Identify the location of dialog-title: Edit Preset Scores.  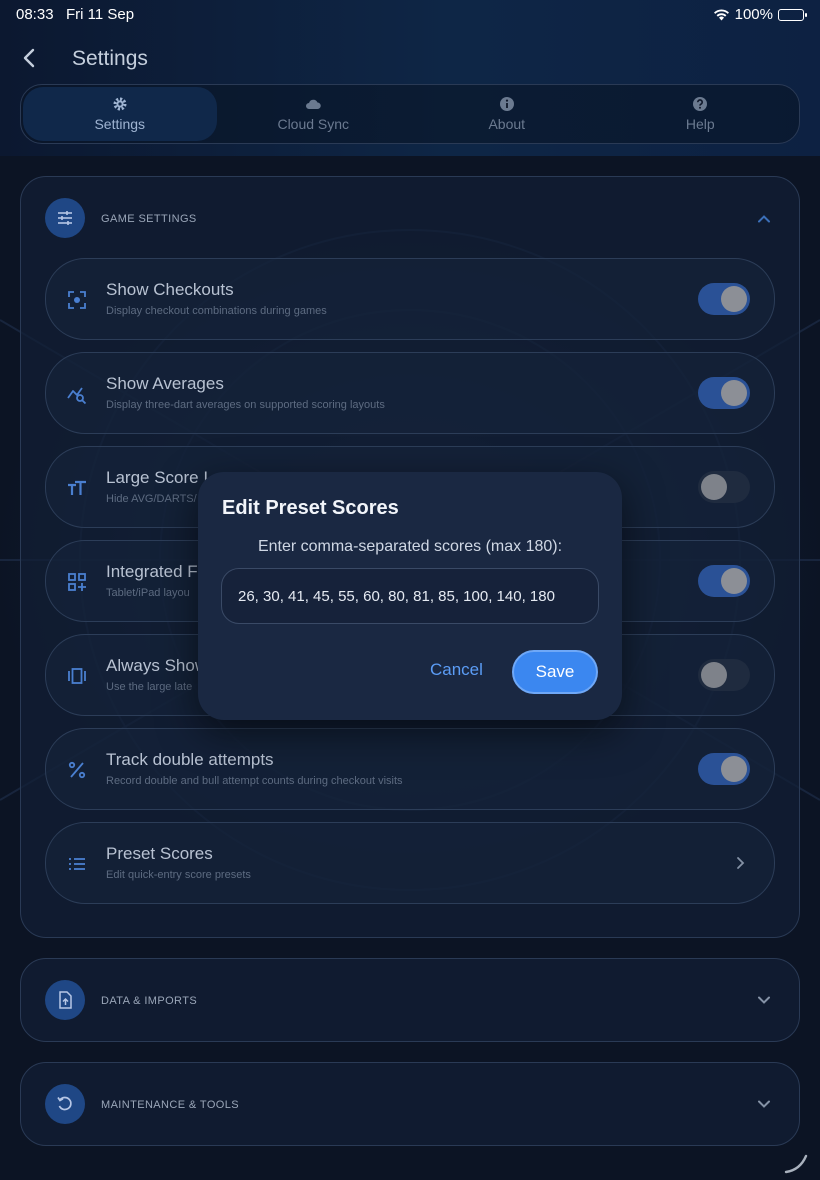
(310, 508).